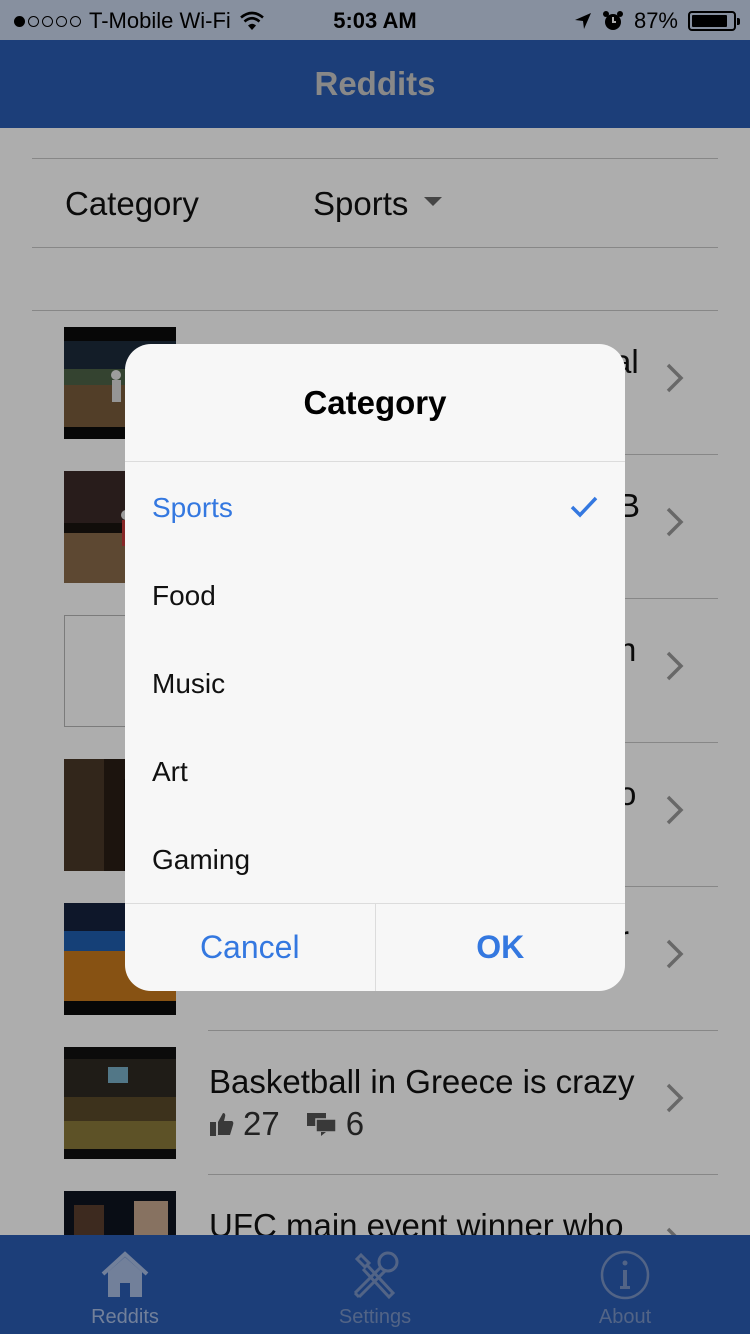 This screenshot has width=750, height=1334. Describe the element at coordinates (375, 860) in the screenshot. I see `option-gaming: Gaming` at that location.